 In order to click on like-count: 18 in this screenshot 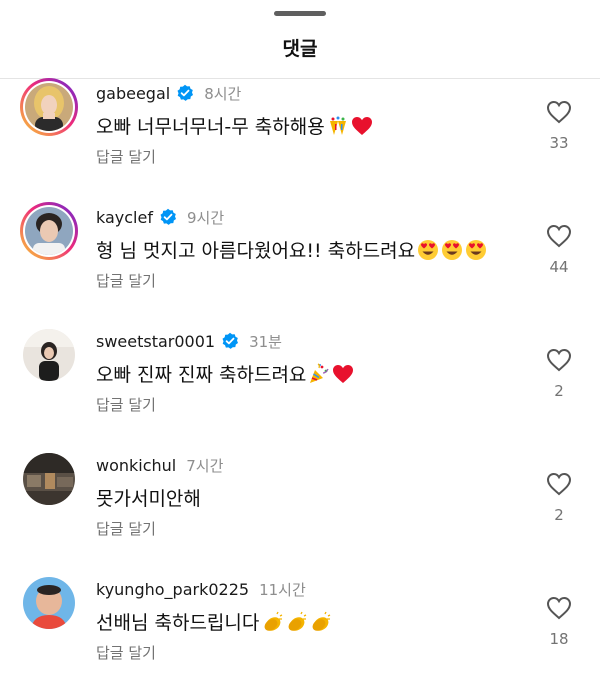, I will do `click(559, 639)`.